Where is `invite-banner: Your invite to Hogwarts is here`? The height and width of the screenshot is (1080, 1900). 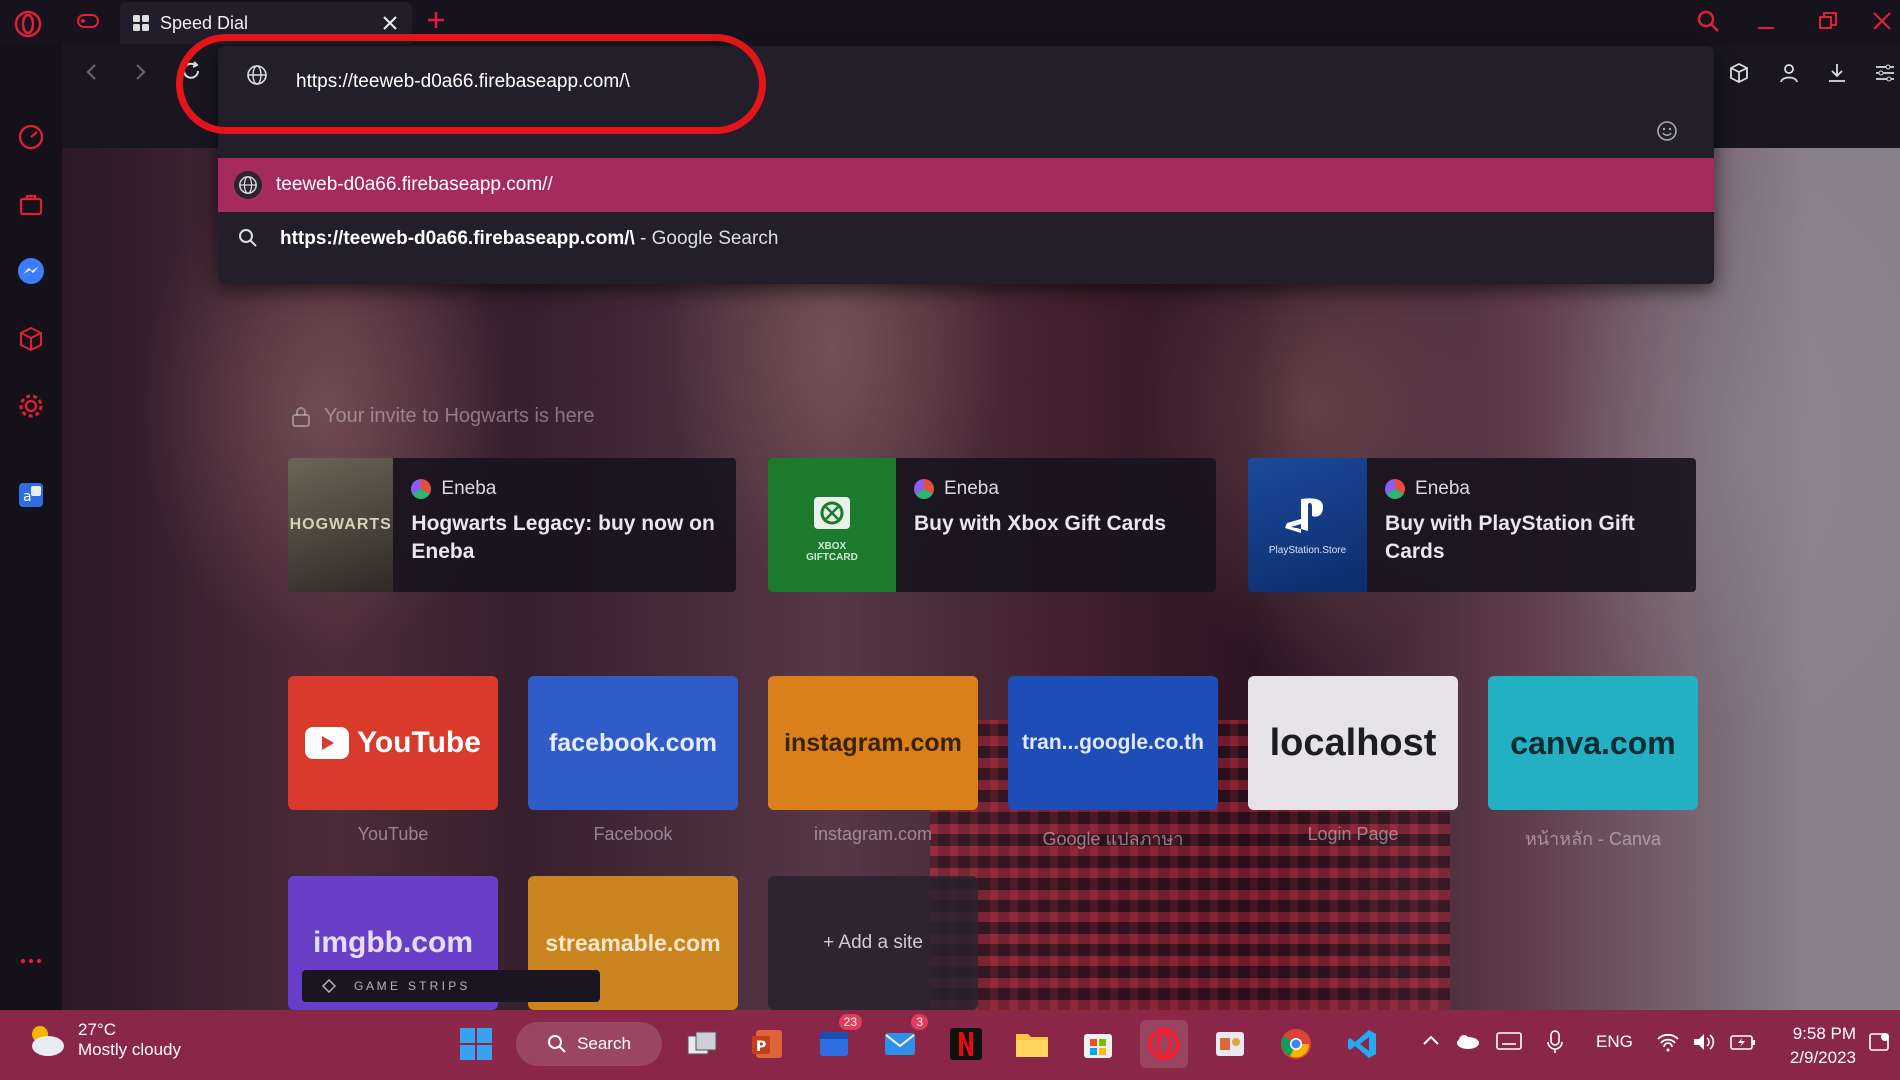 invite-banner: Your invite to Hogwarts is here is located at coordinates (442, 416).